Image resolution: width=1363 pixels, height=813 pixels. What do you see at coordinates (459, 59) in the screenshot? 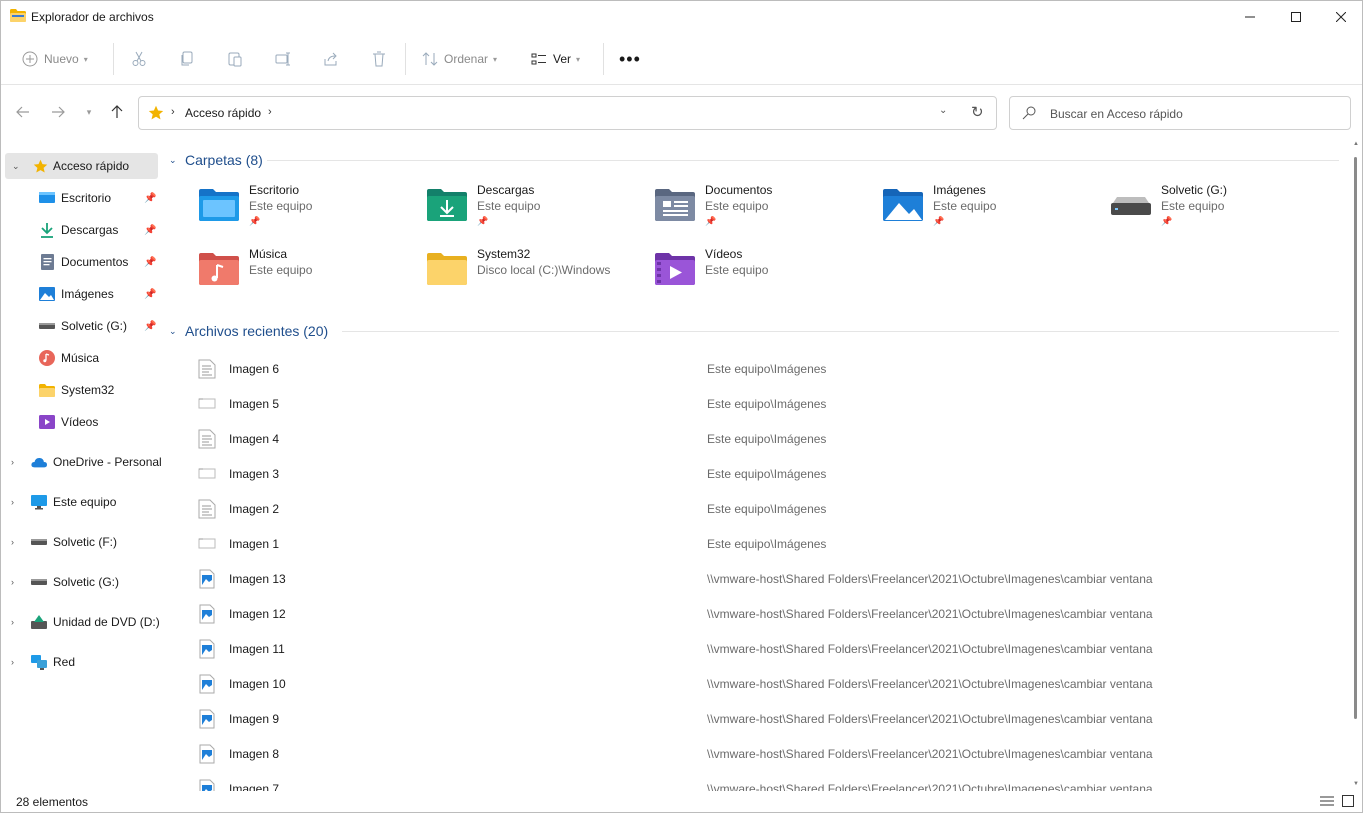
I see `sort-button: Ordenar ▾` at bounding box center [459, 59].